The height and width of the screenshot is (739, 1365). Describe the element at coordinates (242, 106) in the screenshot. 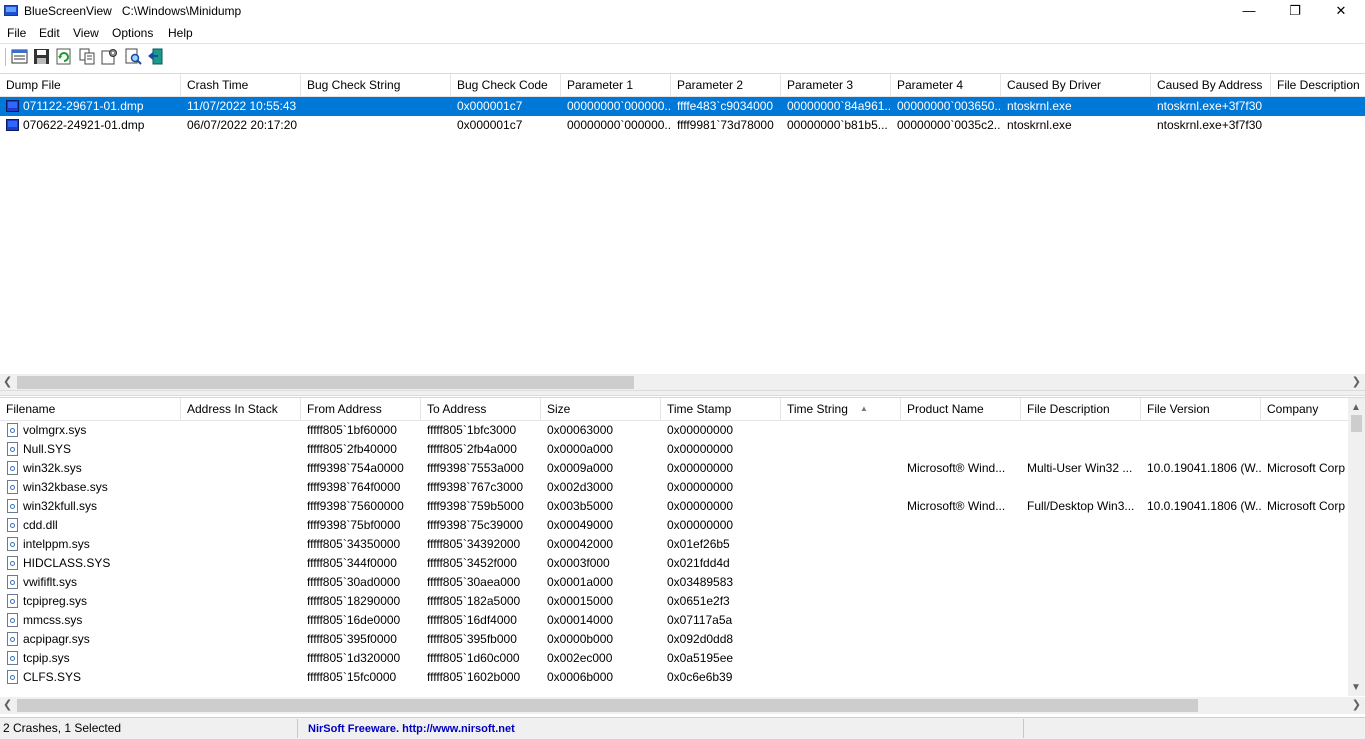

I see `crash-time-cell: 11/07/2022 10:55:43` at that location.